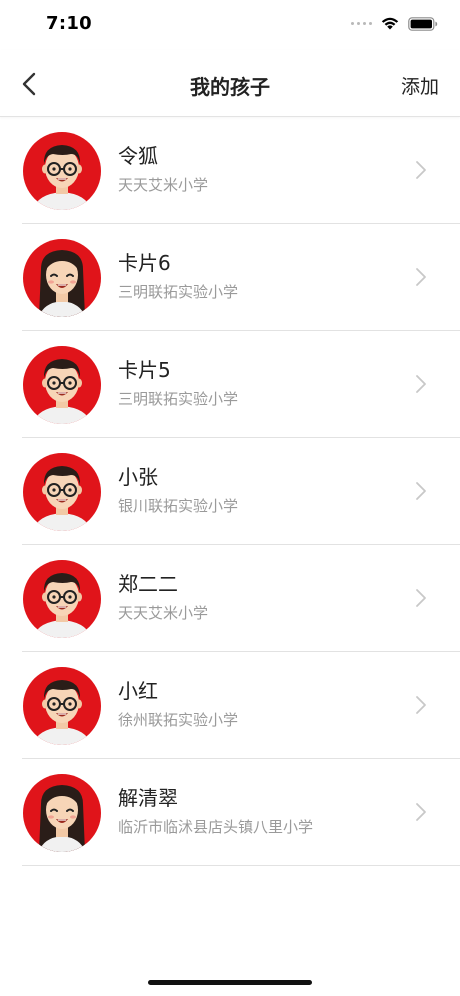  Describe the element at coordinates (230, 25) in the screenshot. I see `status-bar: 7:10` at that location.